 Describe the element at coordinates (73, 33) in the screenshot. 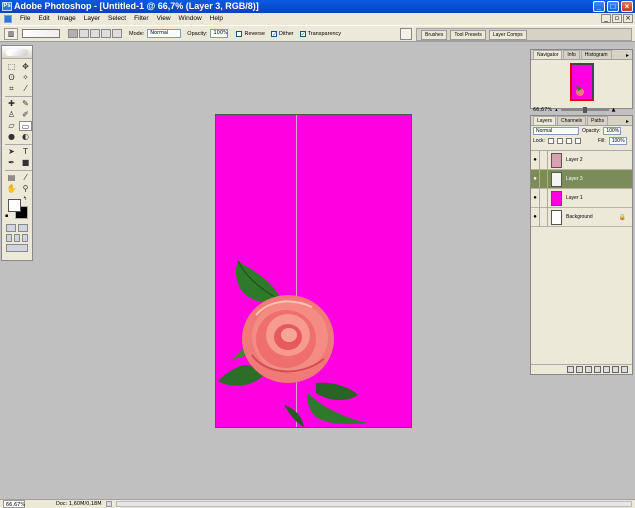

I see `linear-gradient-button` at that location.